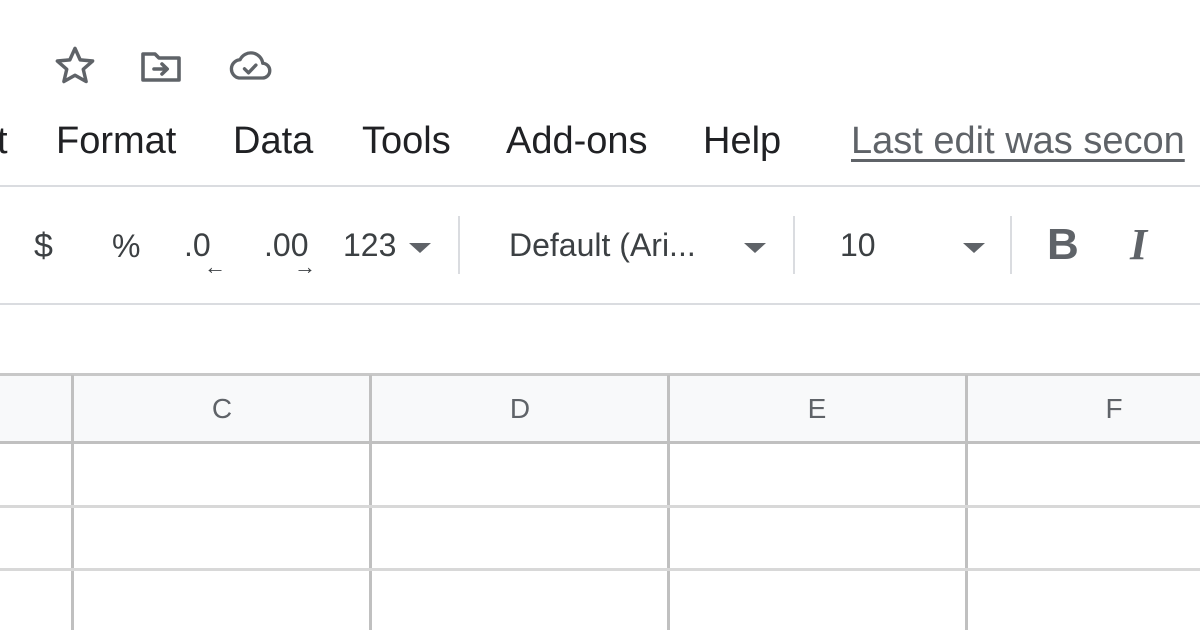  Describe the element at coordinates (35, 409) in the screenshot. I see `column-header-b` at that location.